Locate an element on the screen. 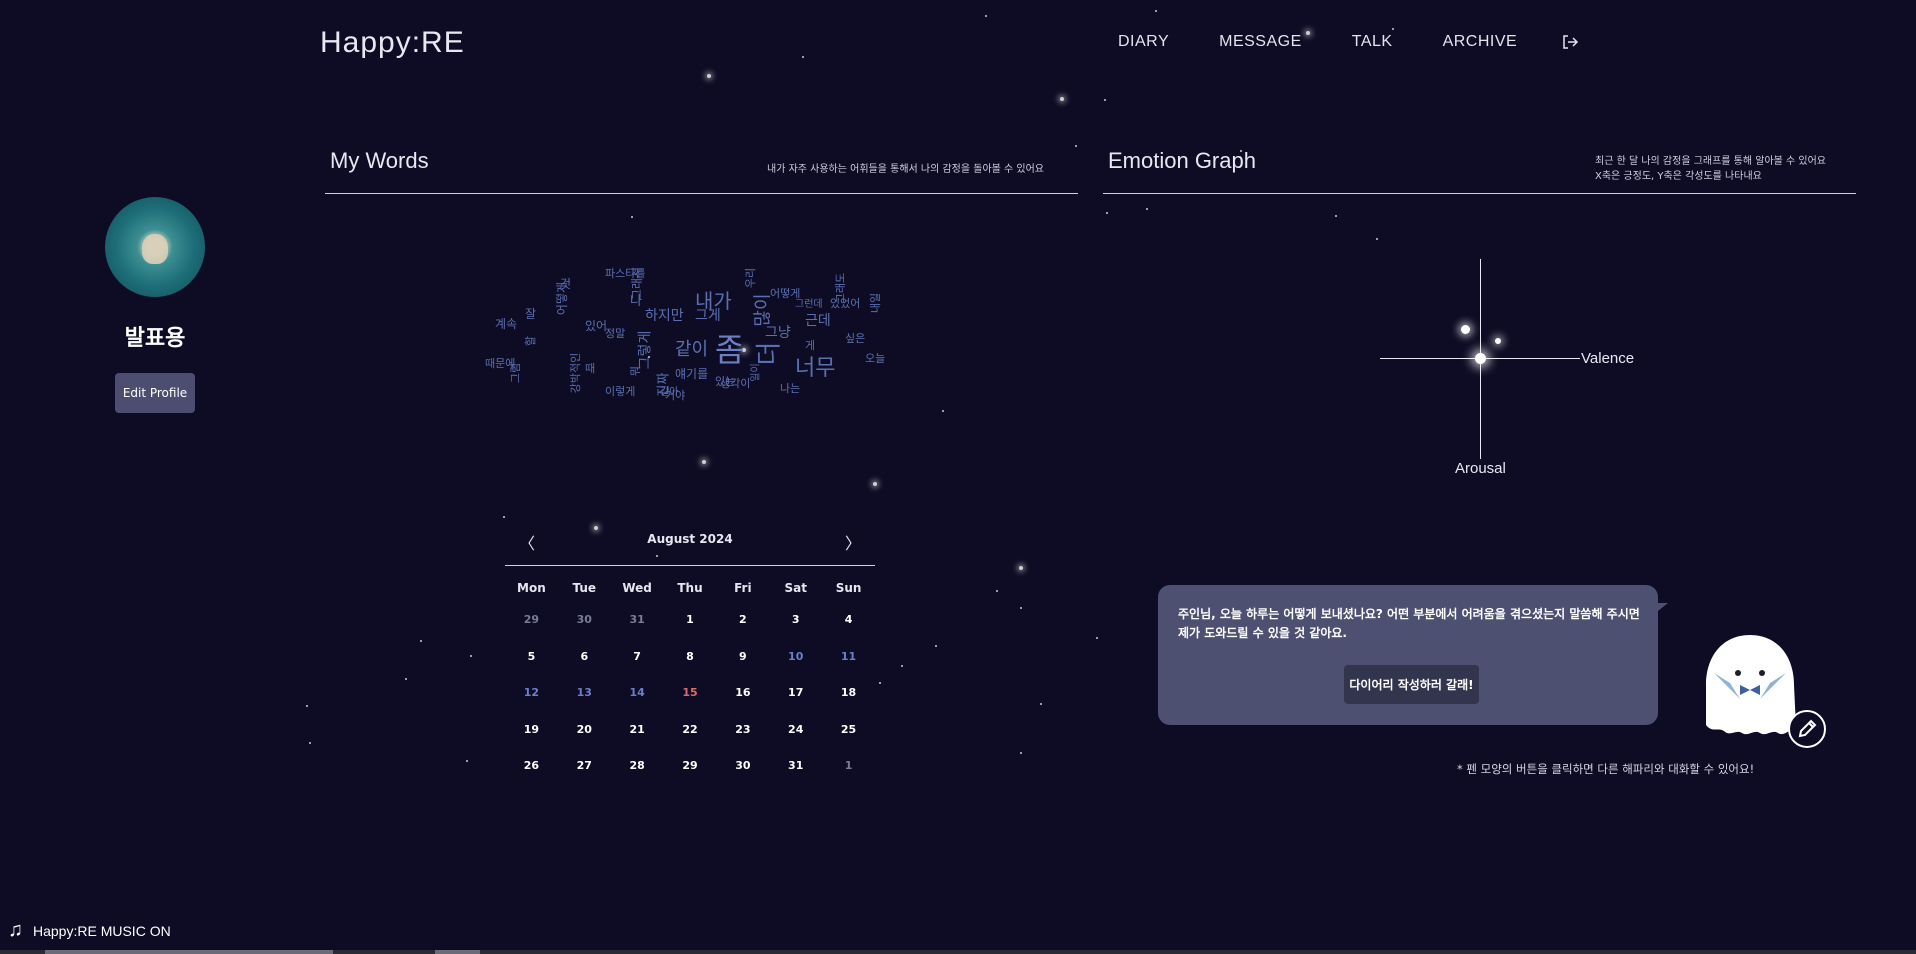 The height and width of the screenshot is (954, 1916). cloud-word: 그냥 is located at coordinates (778, 333).